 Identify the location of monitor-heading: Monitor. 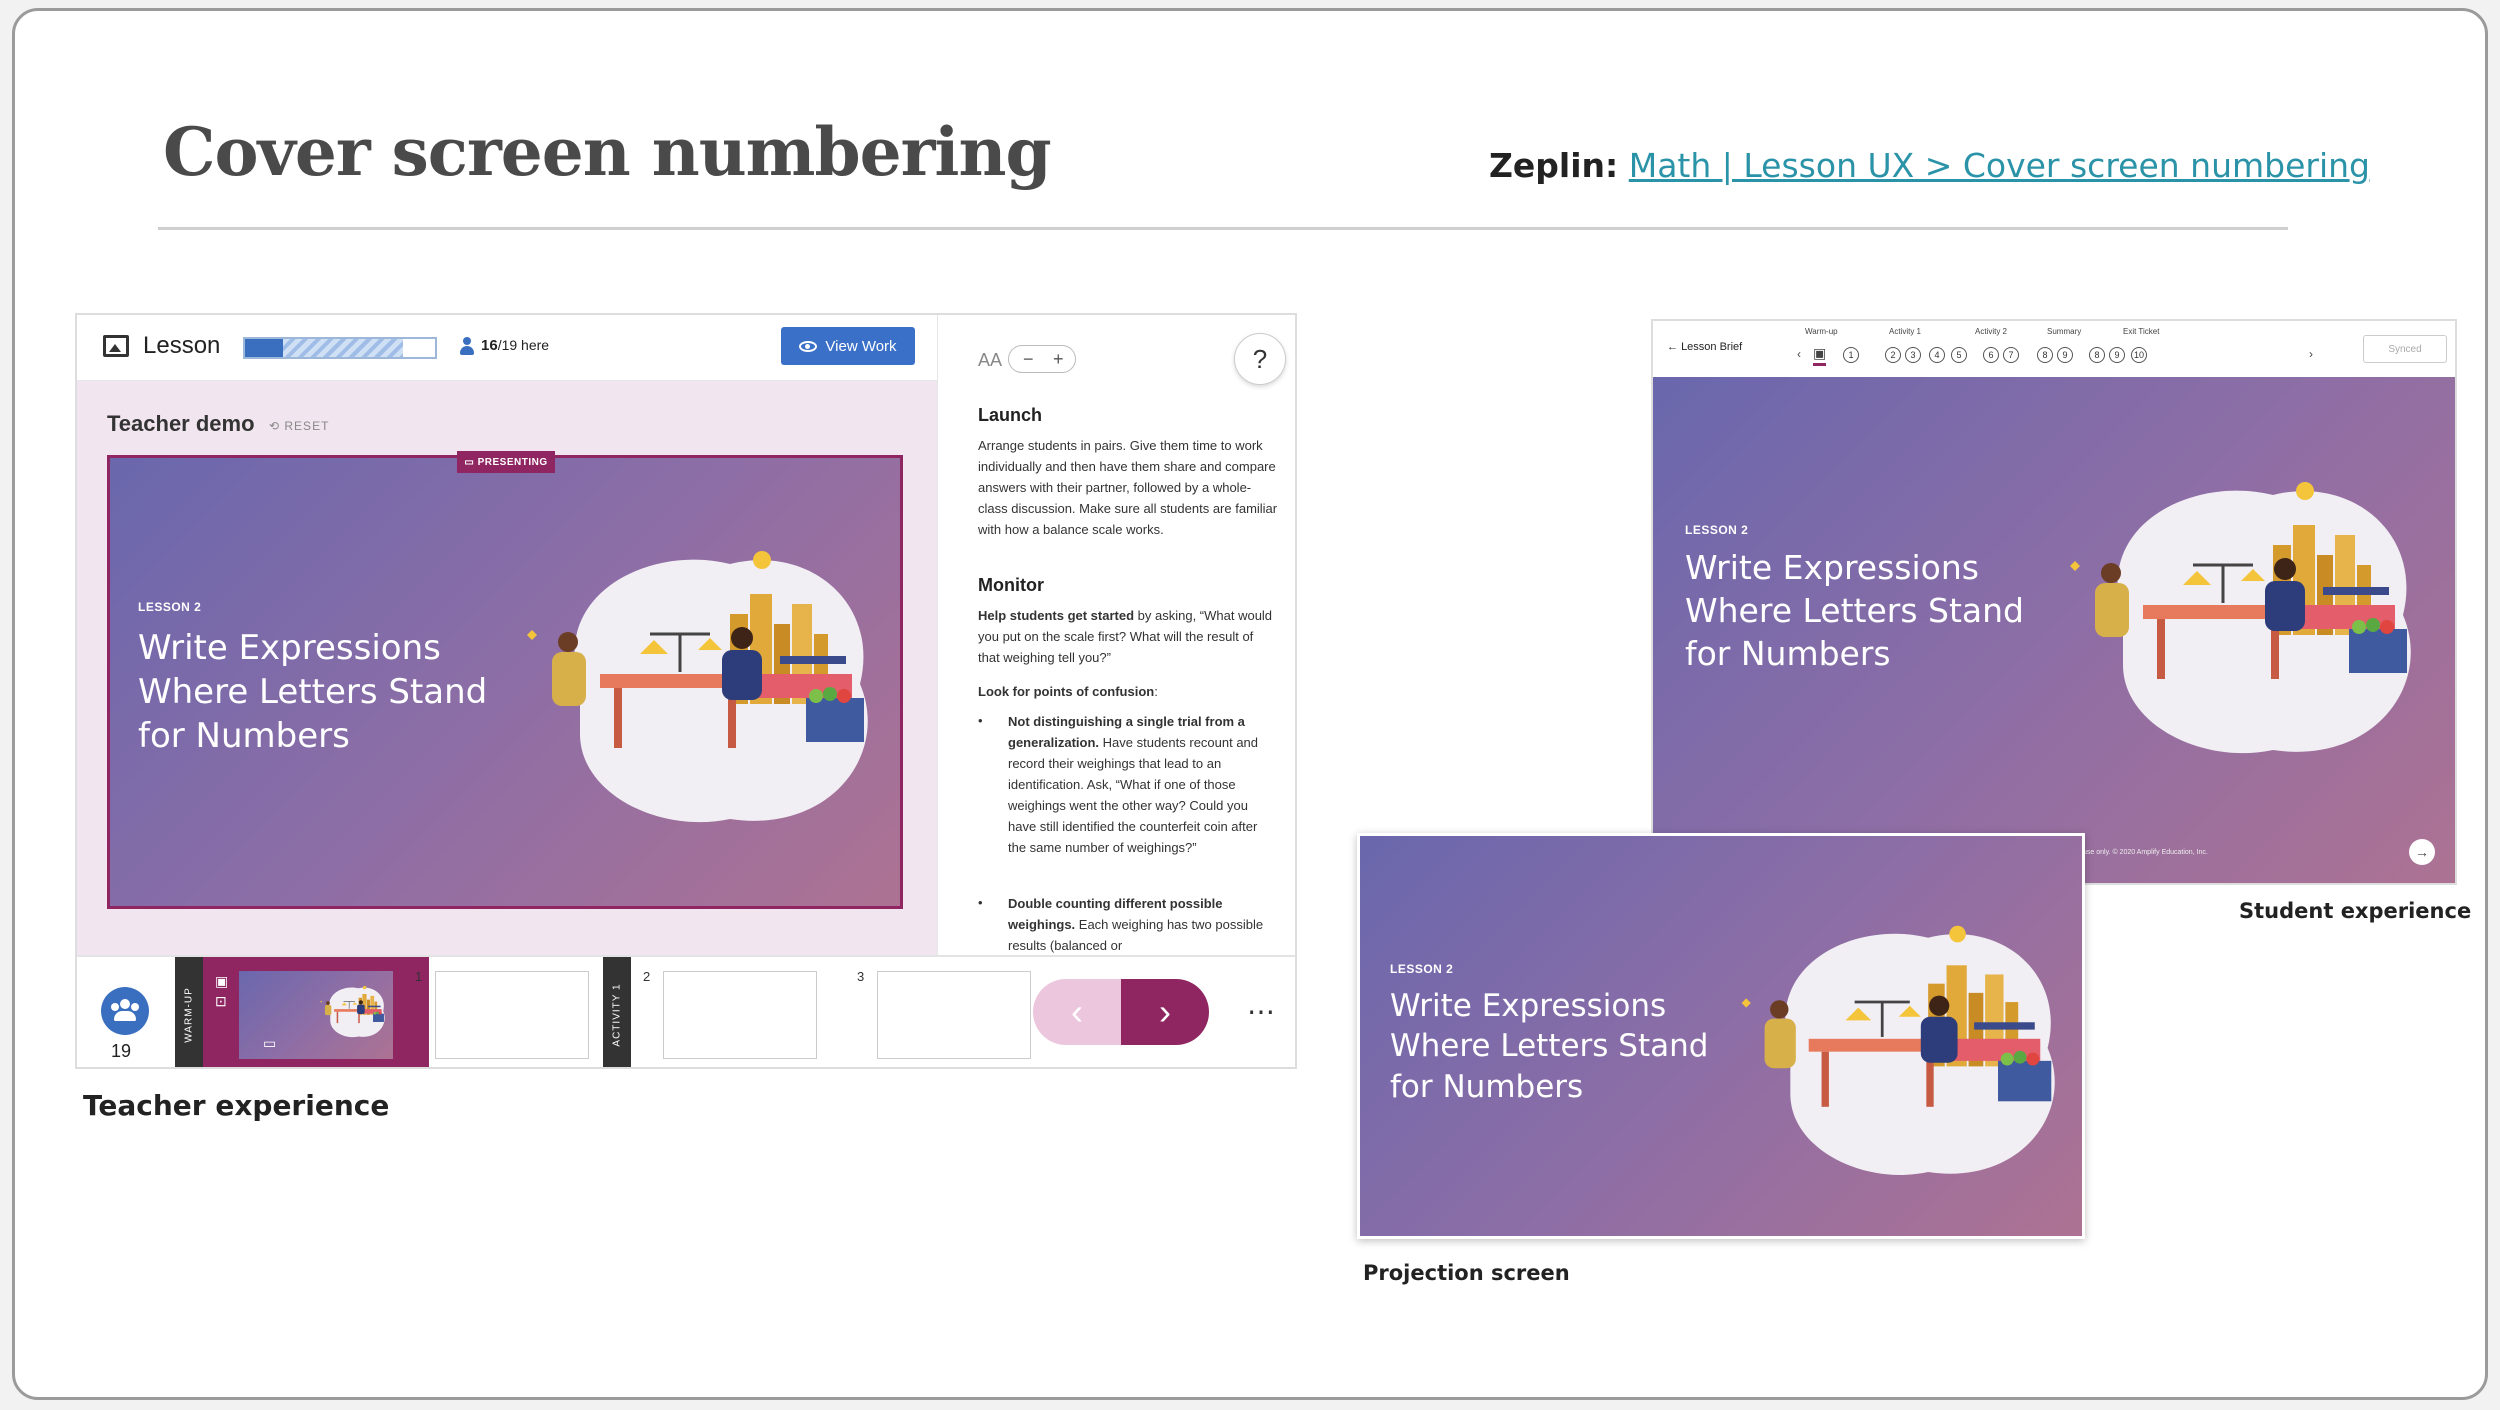
(1011, 585).